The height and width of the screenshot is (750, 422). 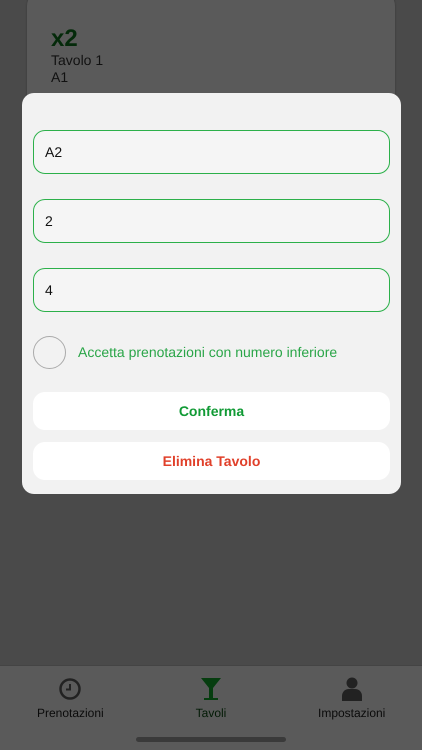 I want to click on checkbox-label: Accetta prenotazioni con numero inferiore, so click(x=208, y=352).